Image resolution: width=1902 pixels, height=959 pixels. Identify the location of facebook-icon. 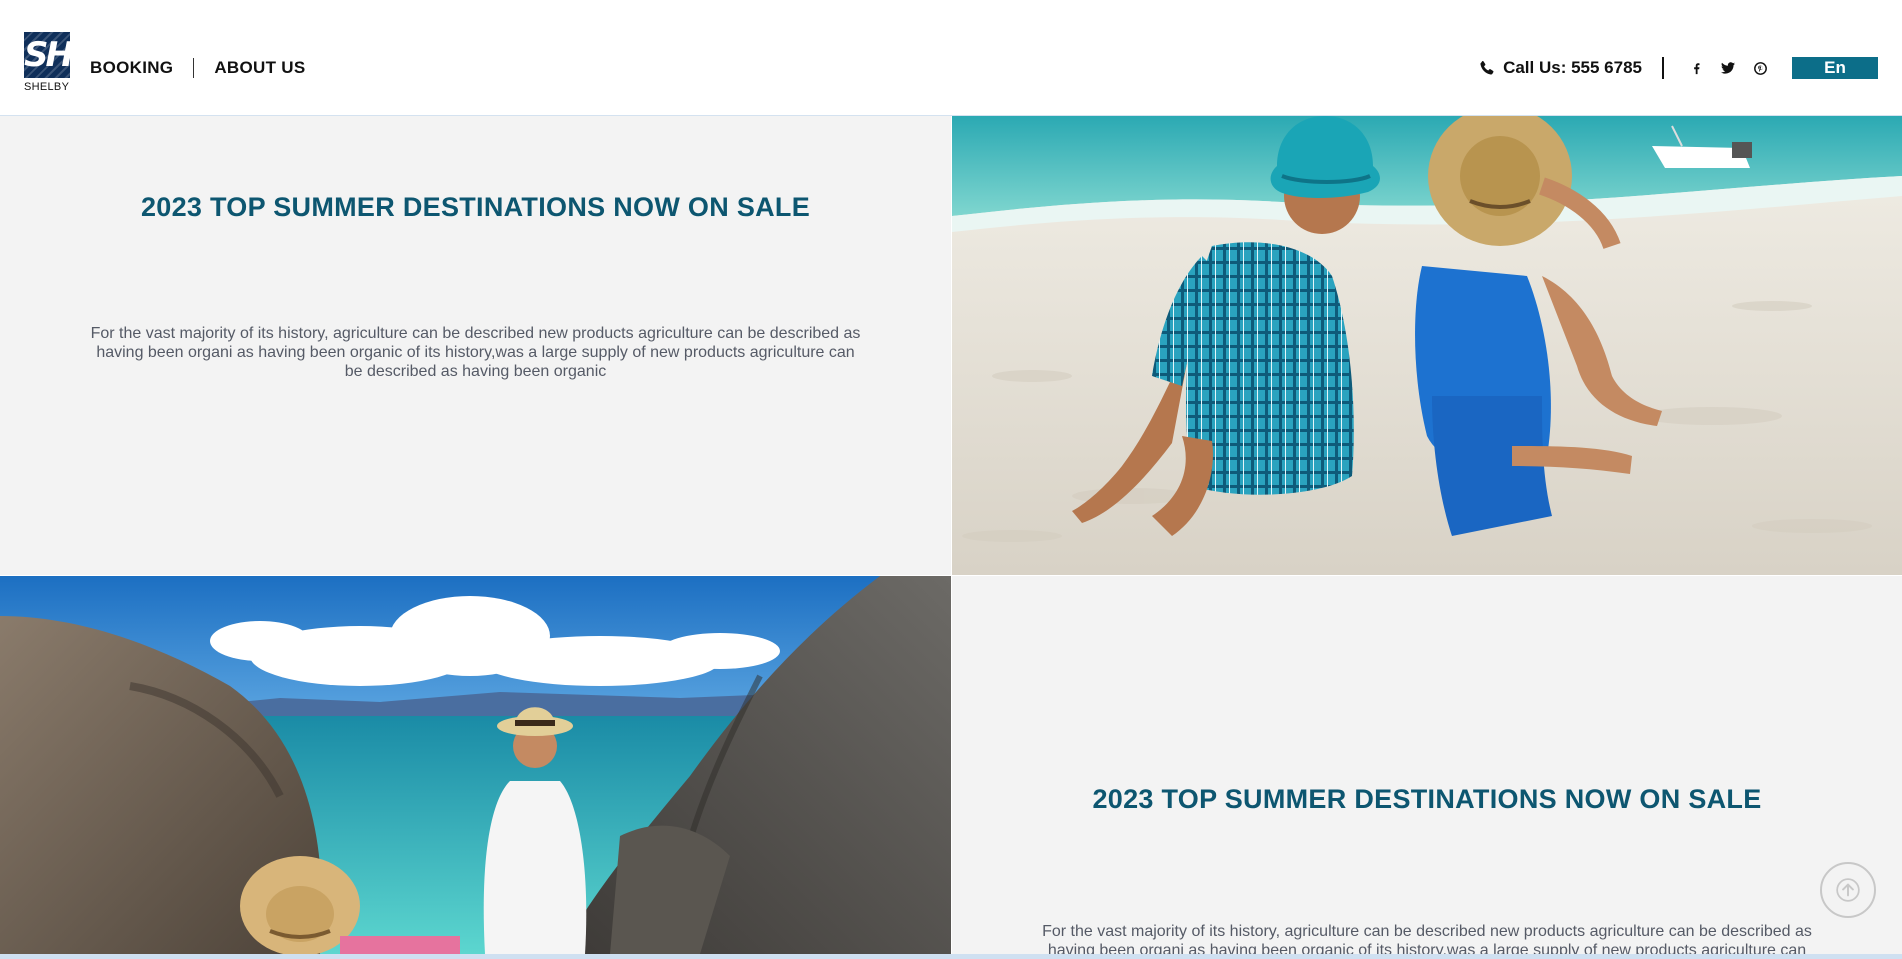
(1696, 68).